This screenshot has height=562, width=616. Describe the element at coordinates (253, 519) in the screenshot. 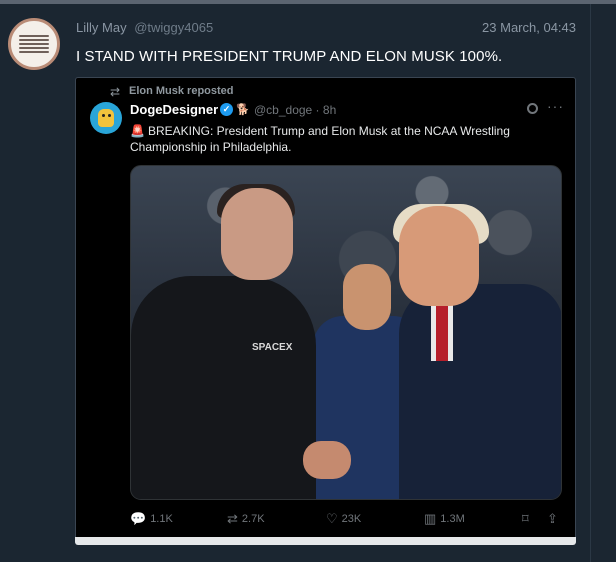

I see `repost-count: 2.7K` at that location.